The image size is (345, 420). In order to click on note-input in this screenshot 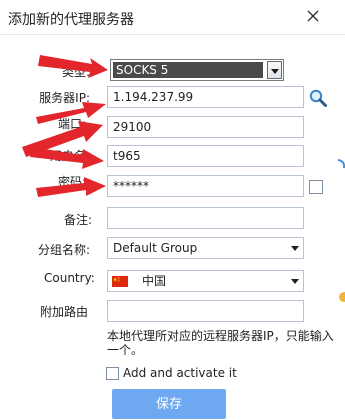, I will do `click(205, 218)`.